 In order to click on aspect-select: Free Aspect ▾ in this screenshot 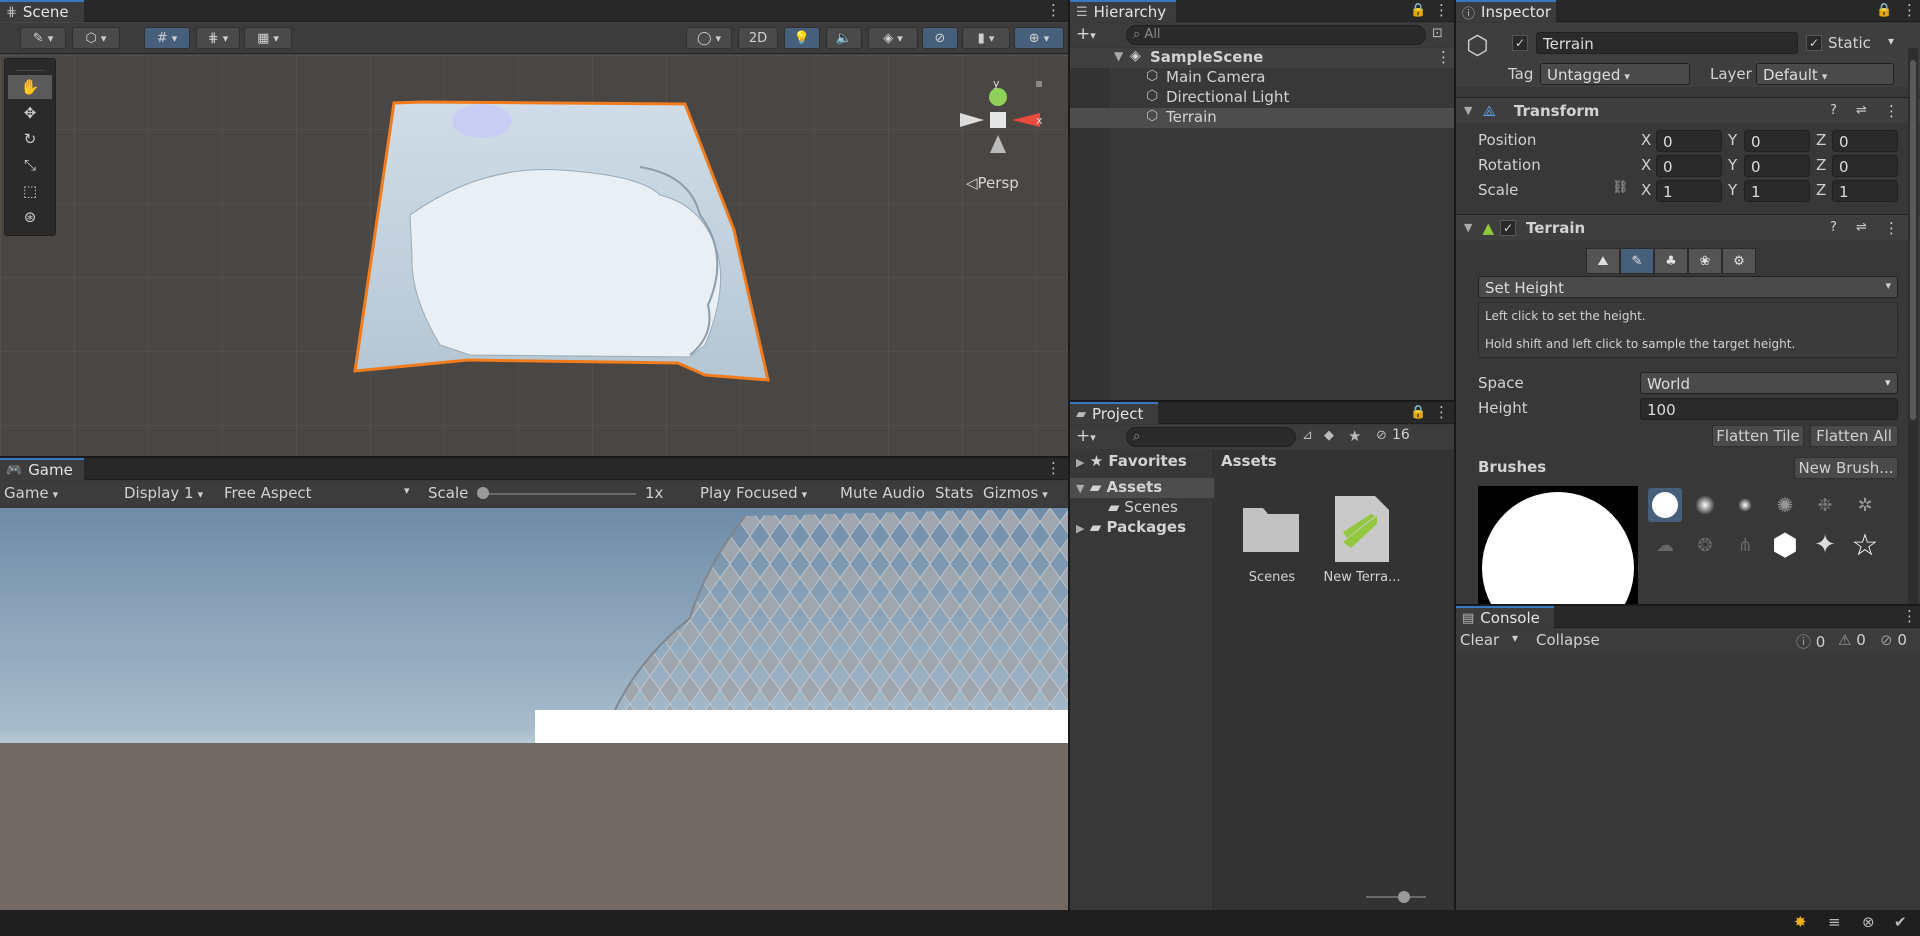, I will do `click(320, 493)`.